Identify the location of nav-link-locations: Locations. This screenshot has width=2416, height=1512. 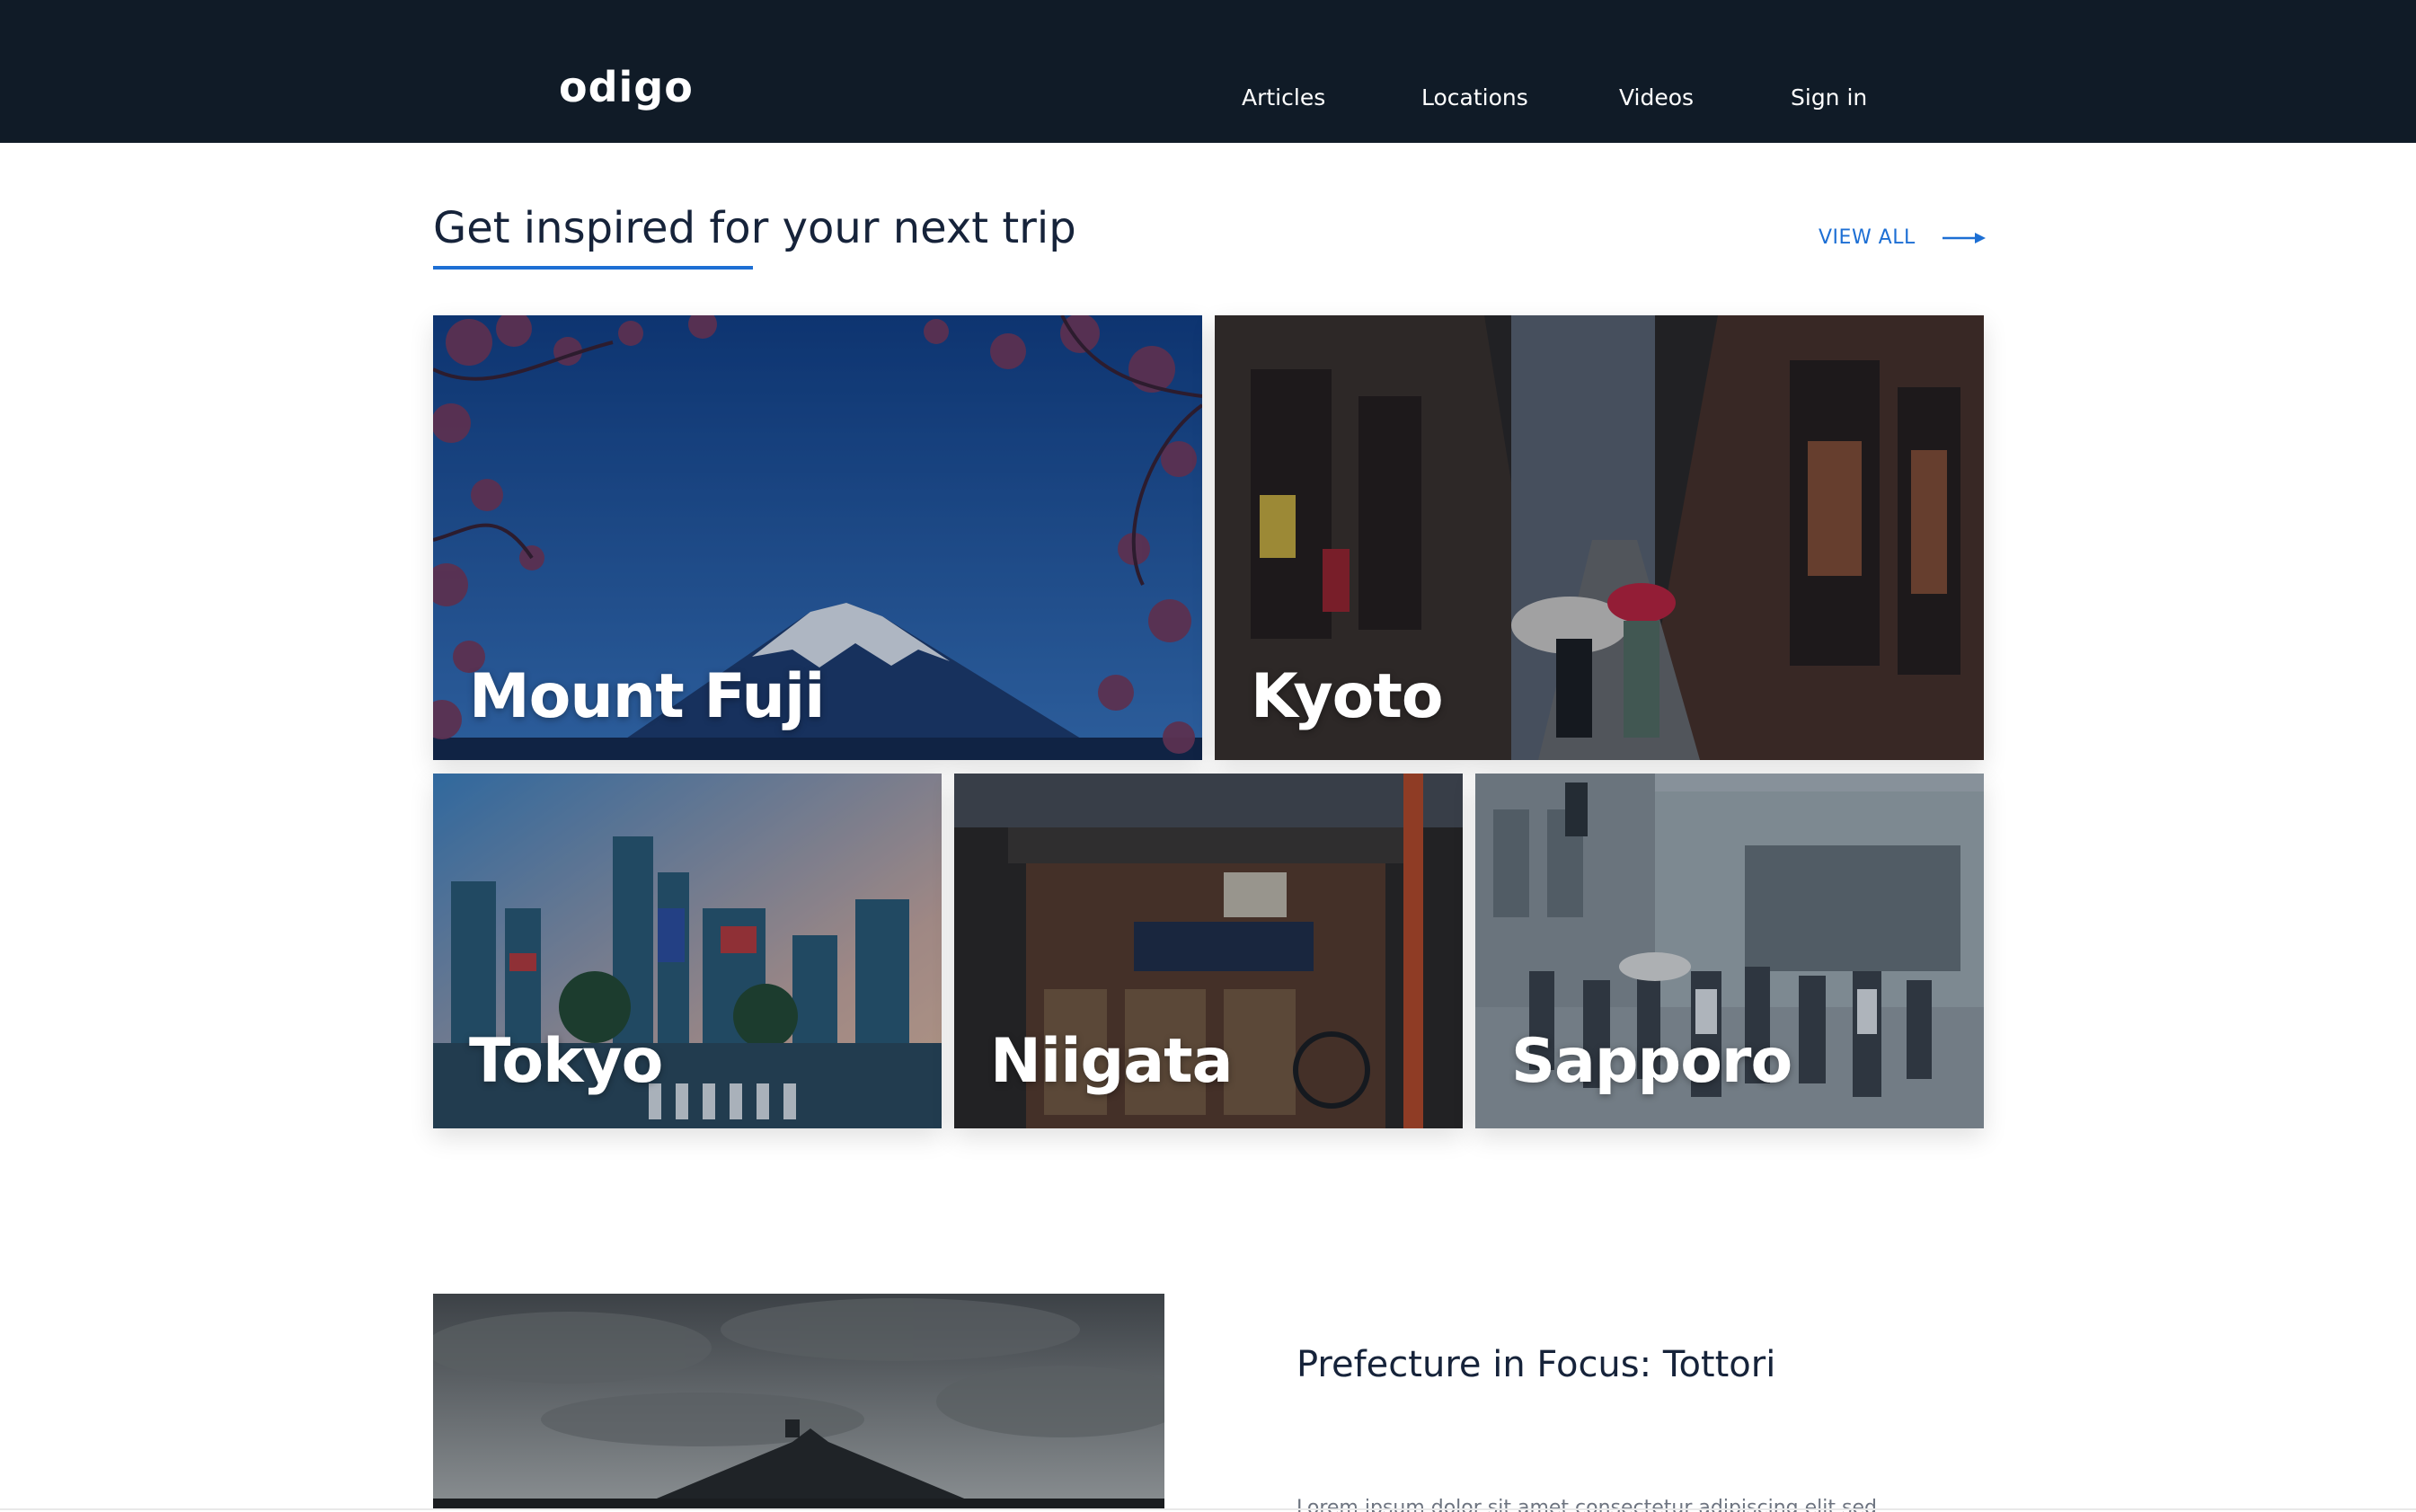
(1474, 98).